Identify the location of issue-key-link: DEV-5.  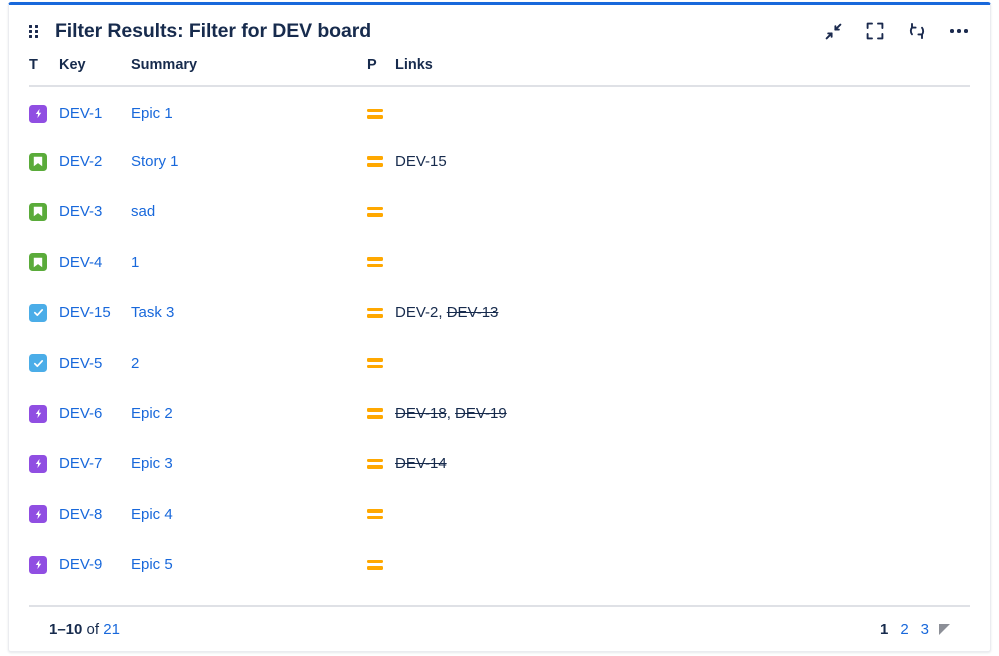
(80, 363).